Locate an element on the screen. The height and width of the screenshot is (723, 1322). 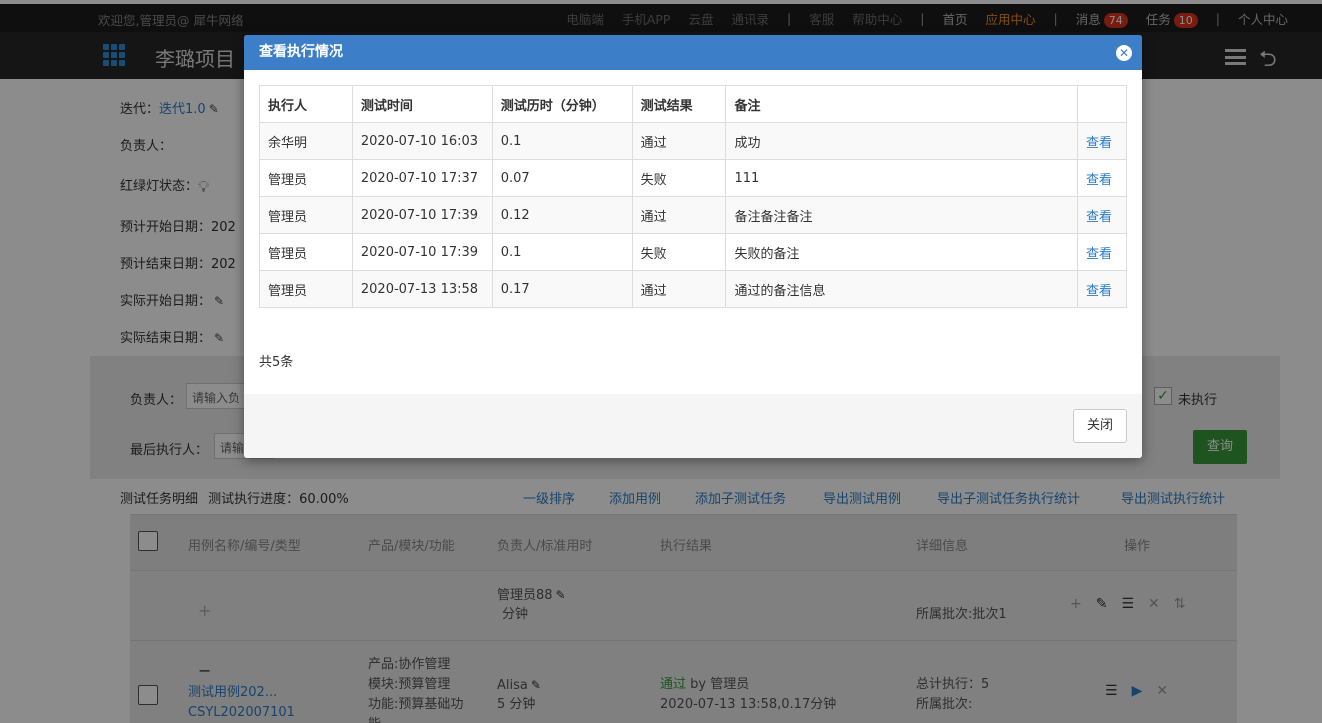
remark: 备注备注备注 is located at coordinates (901, 215).